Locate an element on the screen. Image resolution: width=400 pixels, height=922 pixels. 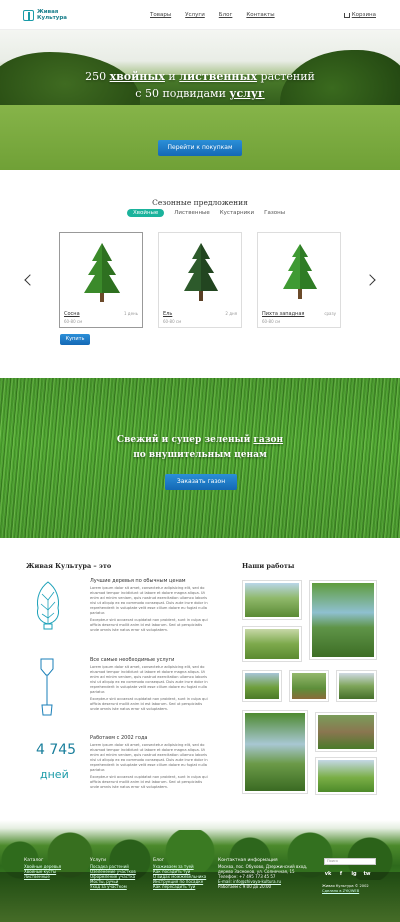
tab-shrubs: Кустарники is located at coordinates (237, 213).